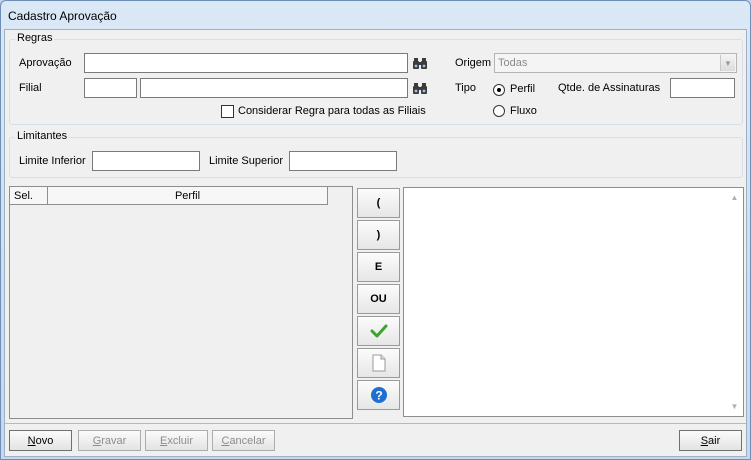  I want to click on grid-header: Sel. Perfil, so click(169, 196).